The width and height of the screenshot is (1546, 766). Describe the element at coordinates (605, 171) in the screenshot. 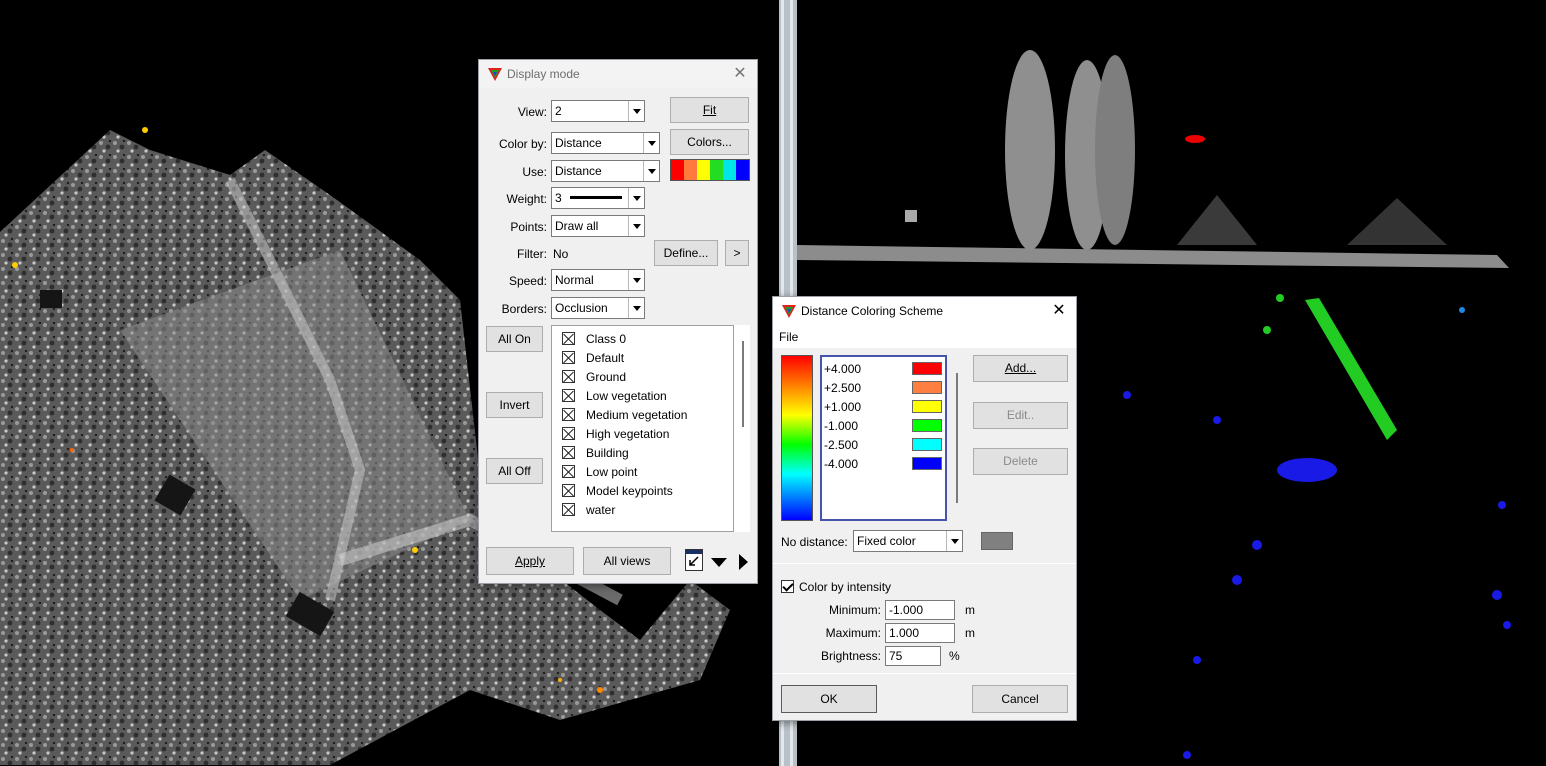

I see `use-combo: Distance` at that location.